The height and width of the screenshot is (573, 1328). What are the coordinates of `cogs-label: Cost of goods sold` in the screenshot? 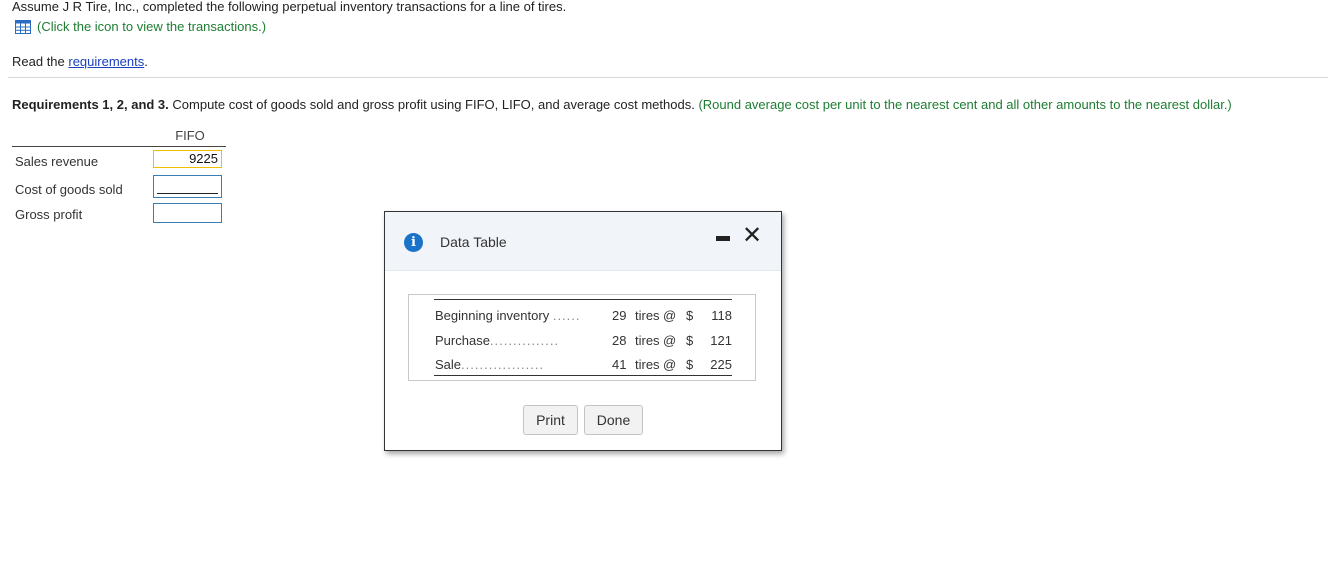 It's located at (69, 189).